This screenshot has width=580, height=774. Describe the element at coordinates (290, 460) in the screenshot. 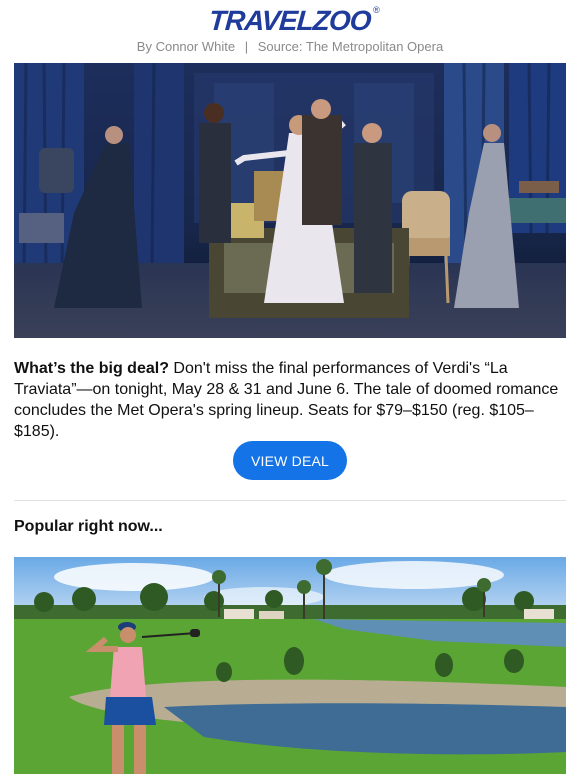

I see `view-deal-button: VIEW DEAL` at that location.